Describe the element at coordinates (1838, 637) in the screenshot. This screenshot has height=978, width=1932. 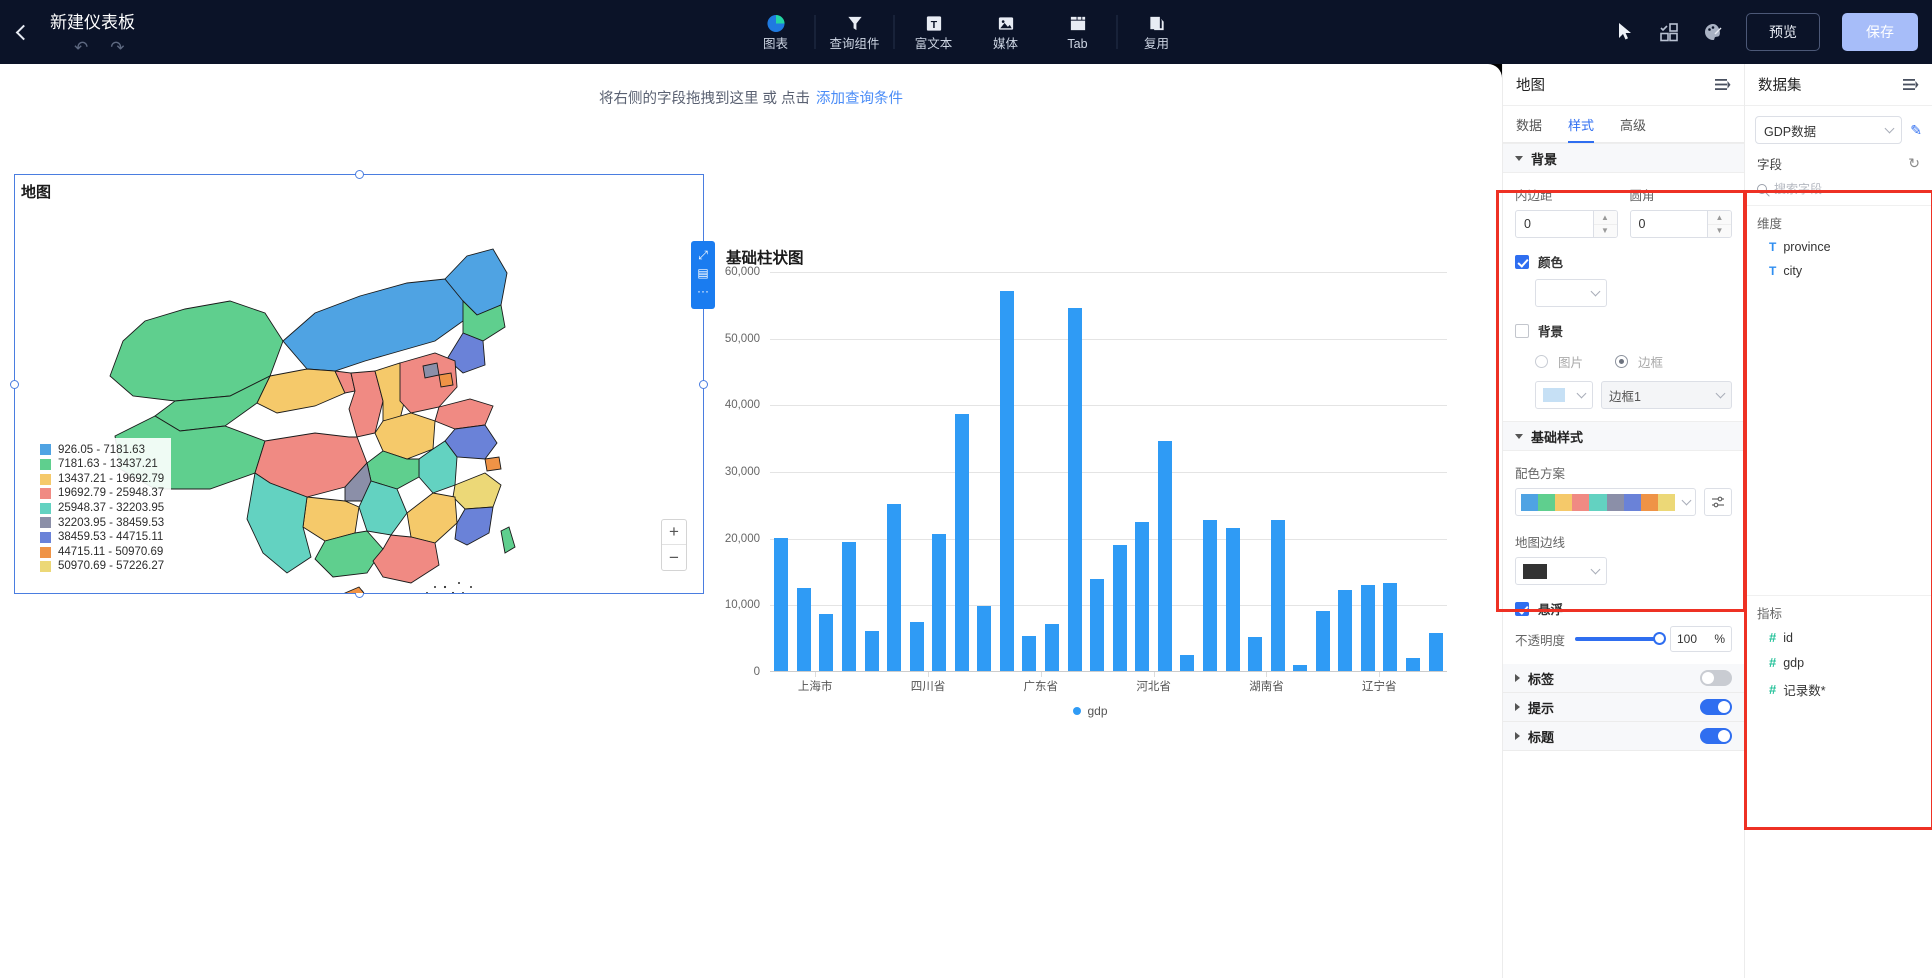
I see `field-item-id: # id` at that location.